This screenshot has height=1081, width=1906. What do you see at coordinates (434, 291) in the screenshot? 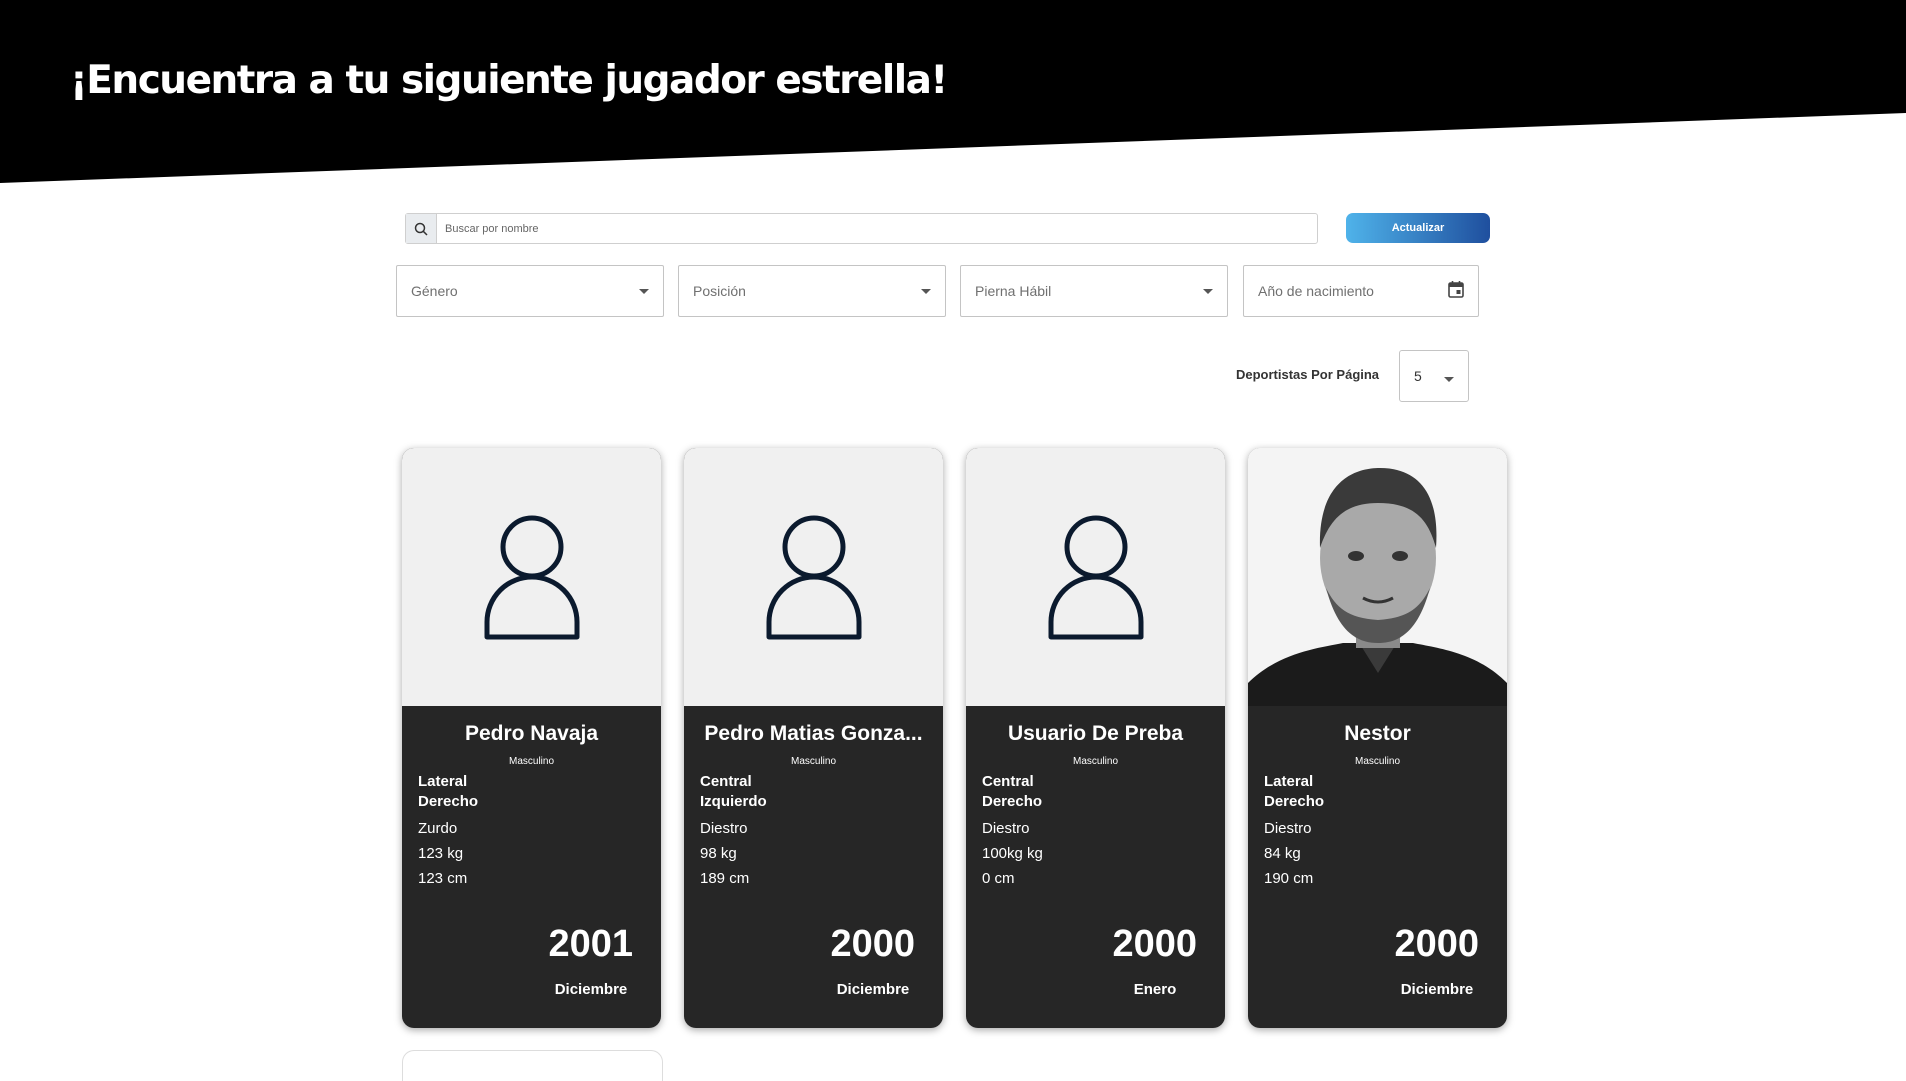
I see `gender-select-label: Género` at bounding box center [434, 291].